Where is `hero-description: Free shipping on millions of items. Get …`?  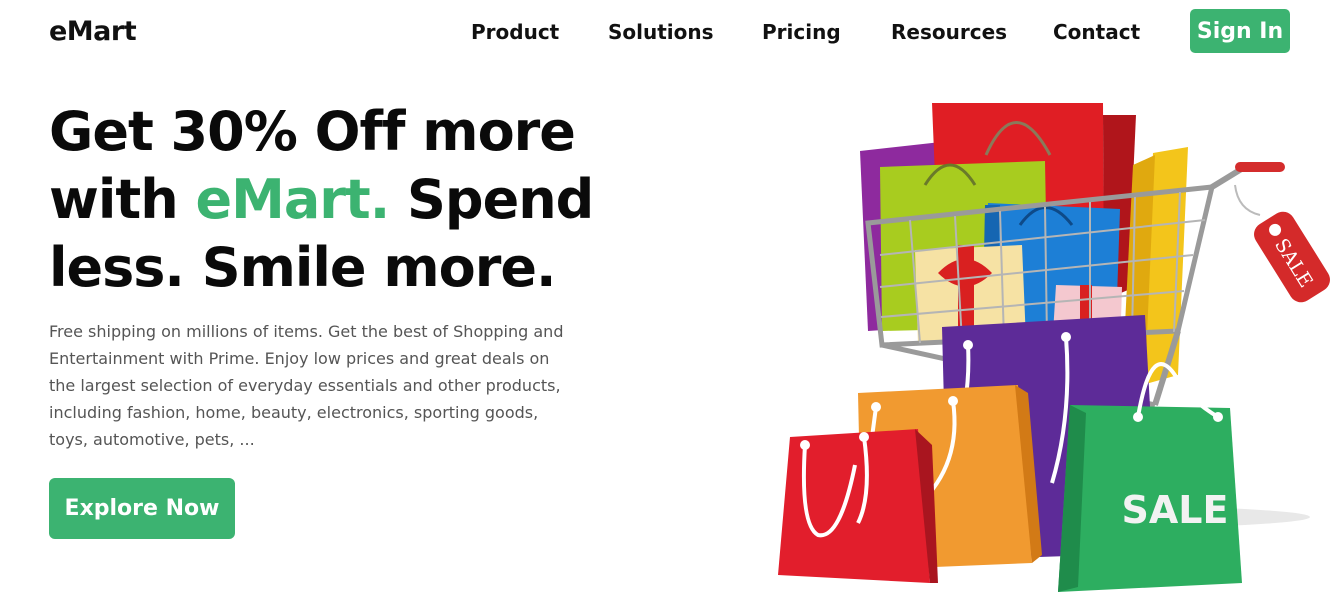 hero-description: Free shipping on millions of items. Get … is located at coordinates (306, 385).